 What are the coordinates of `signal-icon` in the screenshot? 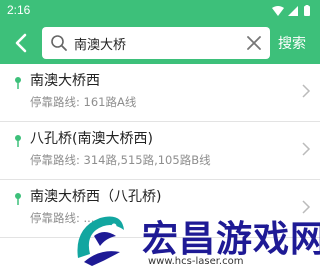 It's located at (293, 11).